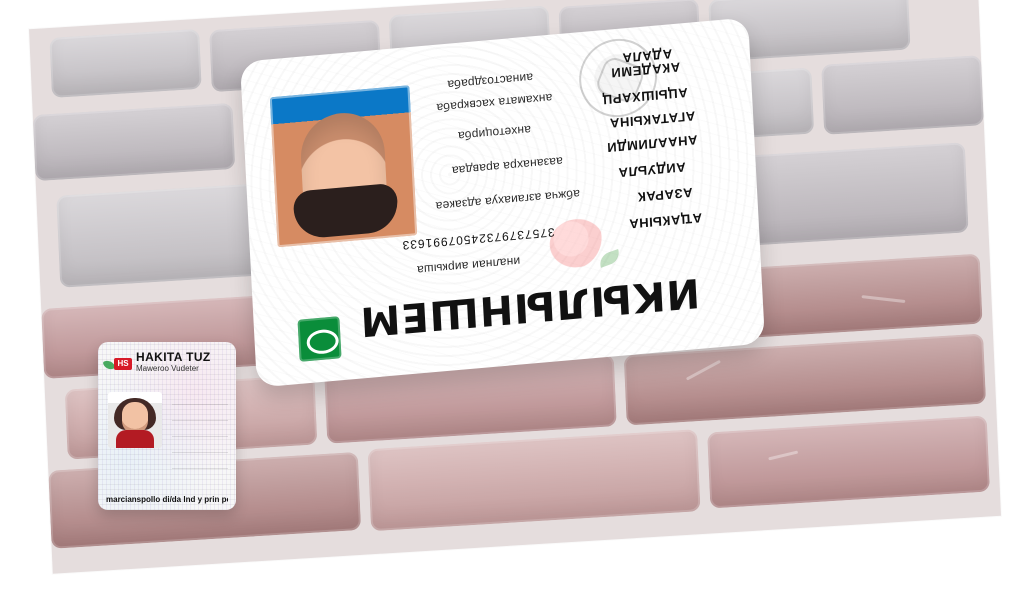 This screenshot has height=600, width=1014. Describe the element at coordinates (173, 357) in the screenshot. I see `small-card-name: HAKITA TUZ` at that location.